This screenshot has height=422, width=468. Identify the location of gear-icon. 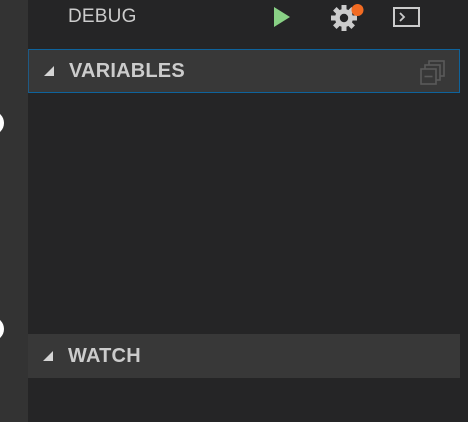
(347, 17).